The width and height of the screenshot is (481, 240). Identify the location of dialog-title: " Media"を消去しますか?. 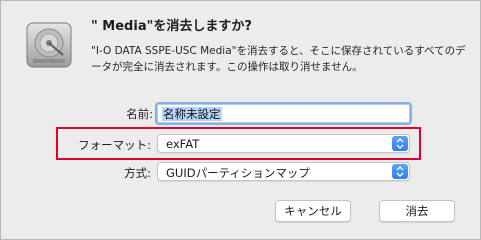
(171, 26).